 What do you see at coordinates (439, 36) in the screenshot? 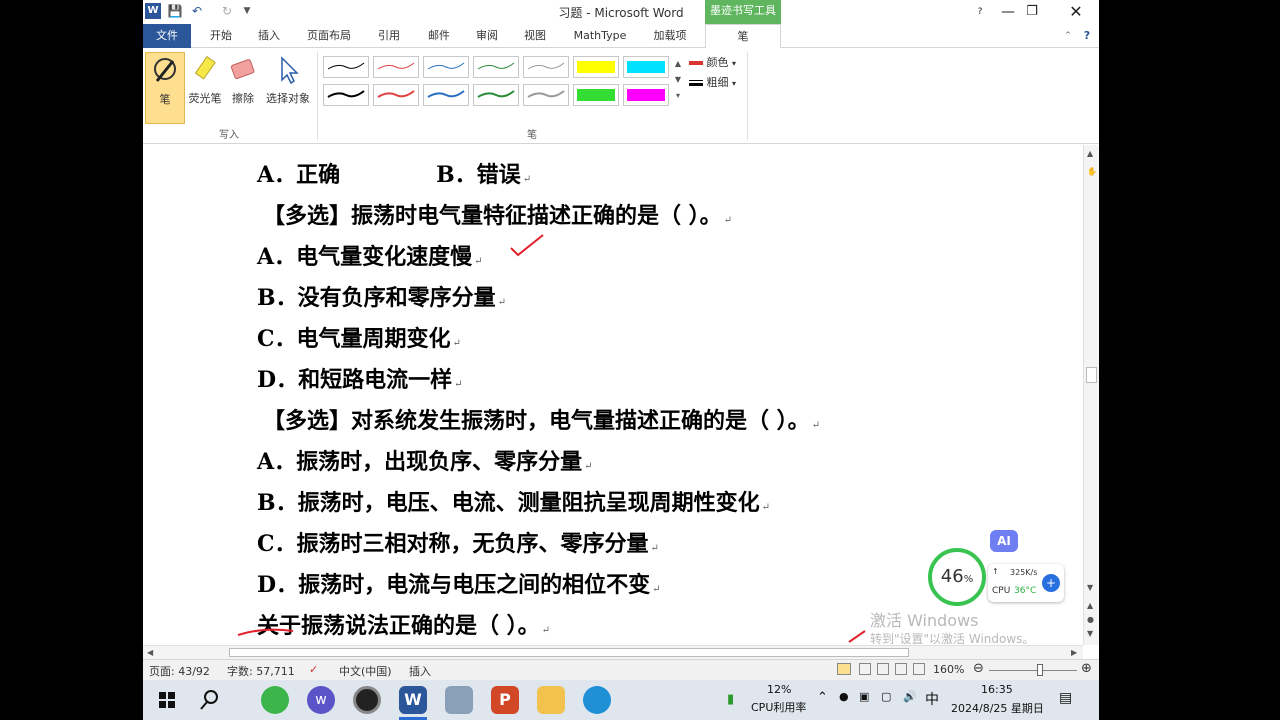
I see `tab-mailings: 邮件` at bounding box center [439, 36].